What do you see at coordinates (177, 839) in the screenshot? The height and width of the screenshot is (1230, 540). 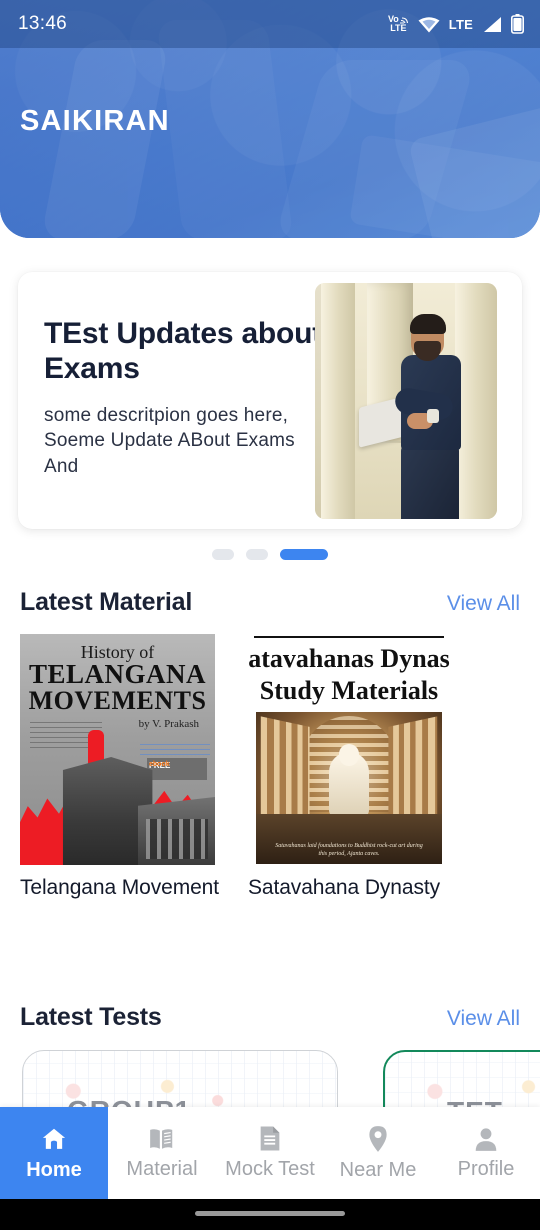 I see `cover-arches-graphic` at bounding box center [177, 839].